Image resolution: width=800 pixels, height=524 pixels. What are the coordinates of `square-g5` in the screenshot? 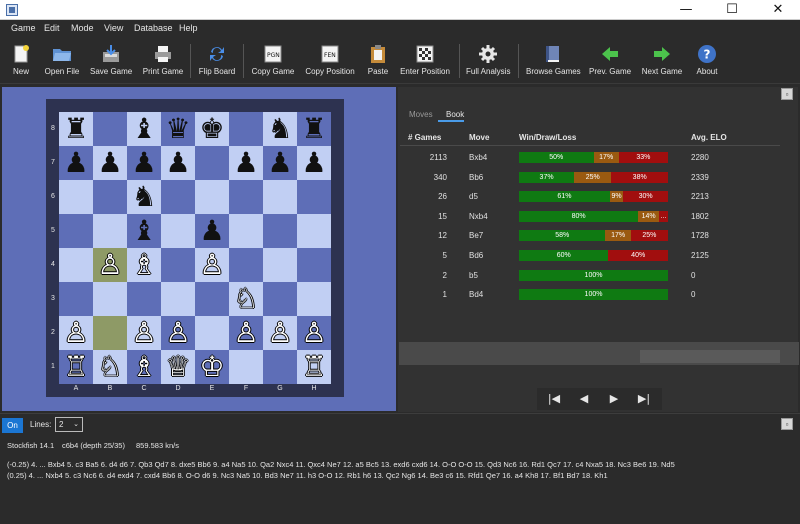 It's located at (280, 231).